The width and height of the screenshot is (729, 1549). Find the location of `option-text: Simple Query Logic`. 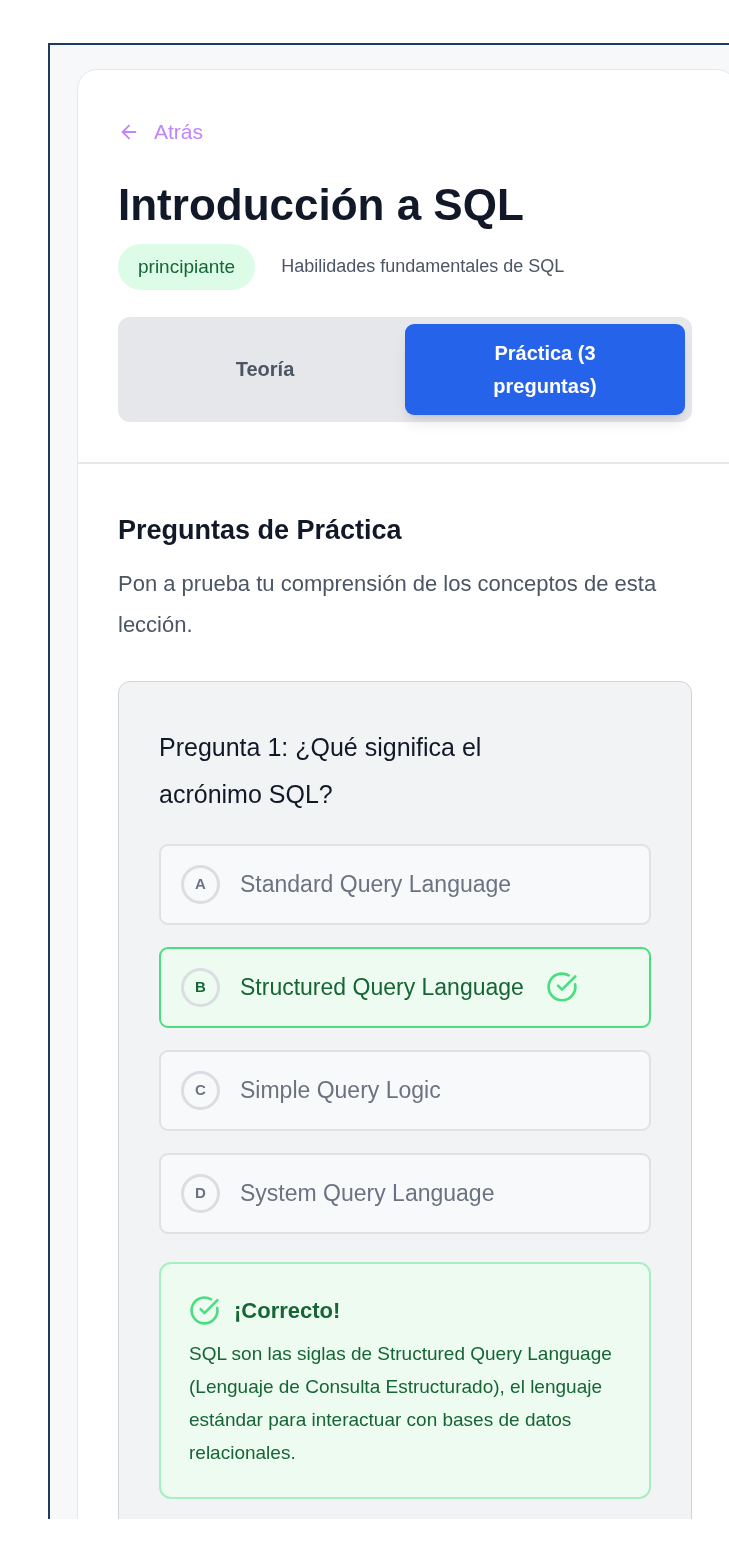

option-text: Simple Query Logic is located at coordinates (340, 1090).